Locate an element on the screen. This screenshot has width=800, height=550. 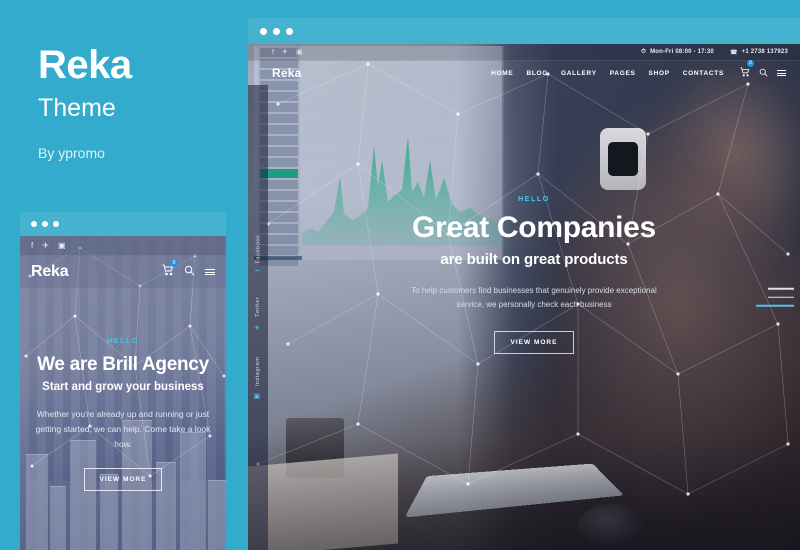
desktop-social-rail: f Facebook ✈ Twitter ▣ Instagram is located at coordinates (258, 317).